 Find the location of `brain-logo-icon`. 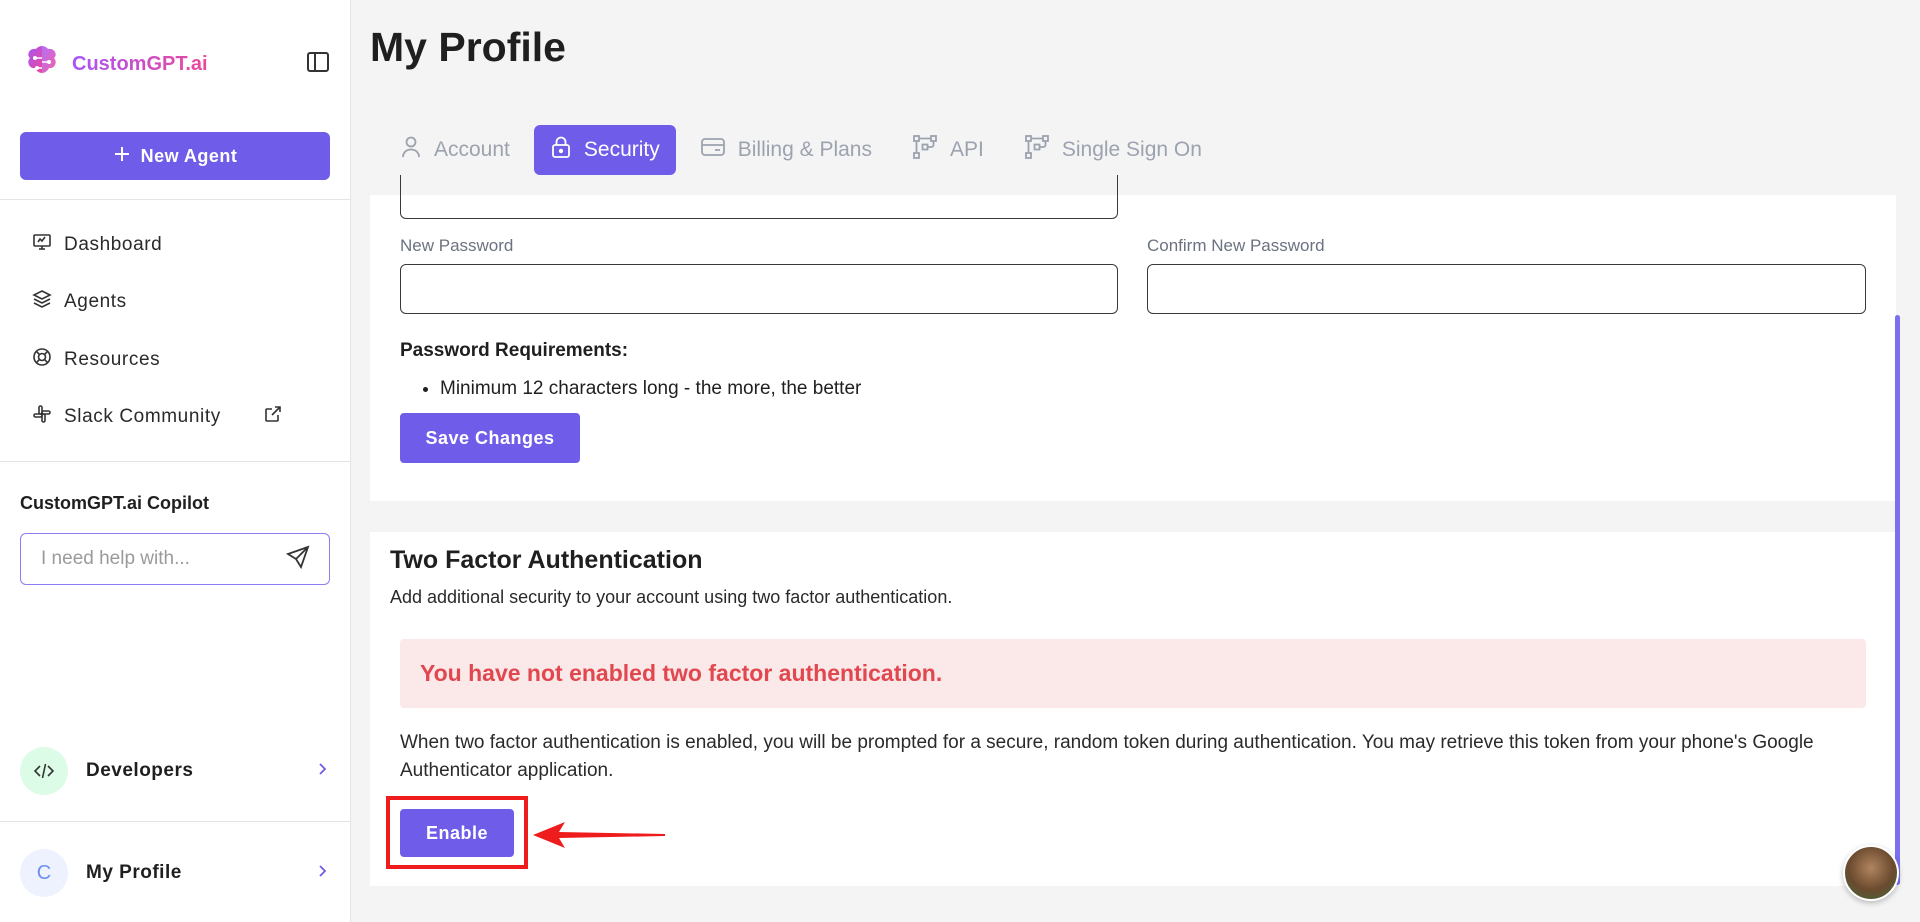

brain-logo-icon is located at coordinates (42, 64).